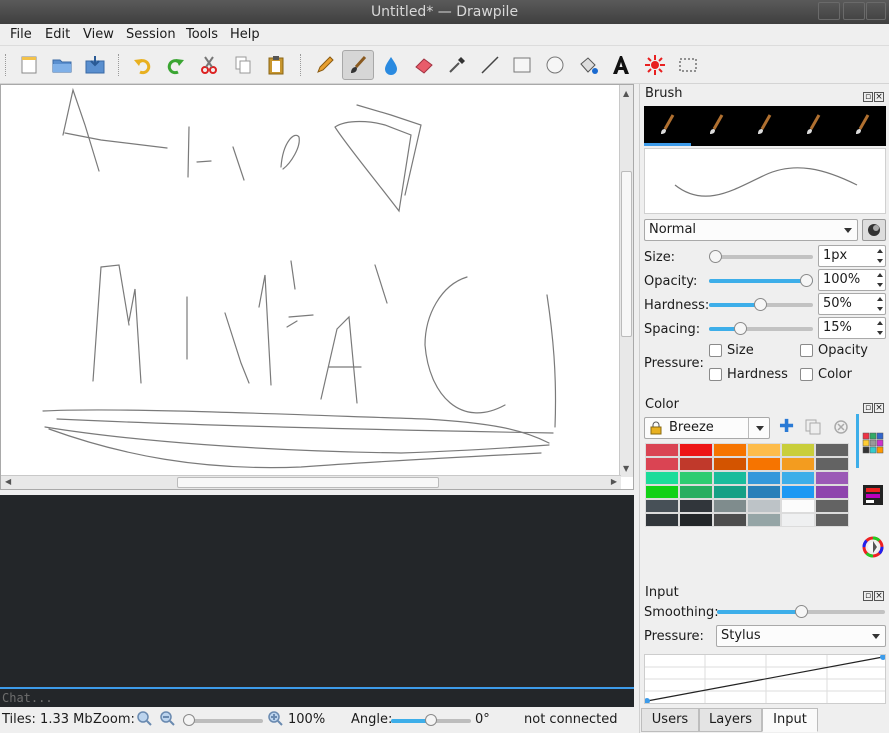 Image resolution: width=889 pixels, height=733 pixels. What do you see at coordinates (852, 256) in the screenshot?
I see `size-spinbox: 1px` at bounding box center [852, 256].